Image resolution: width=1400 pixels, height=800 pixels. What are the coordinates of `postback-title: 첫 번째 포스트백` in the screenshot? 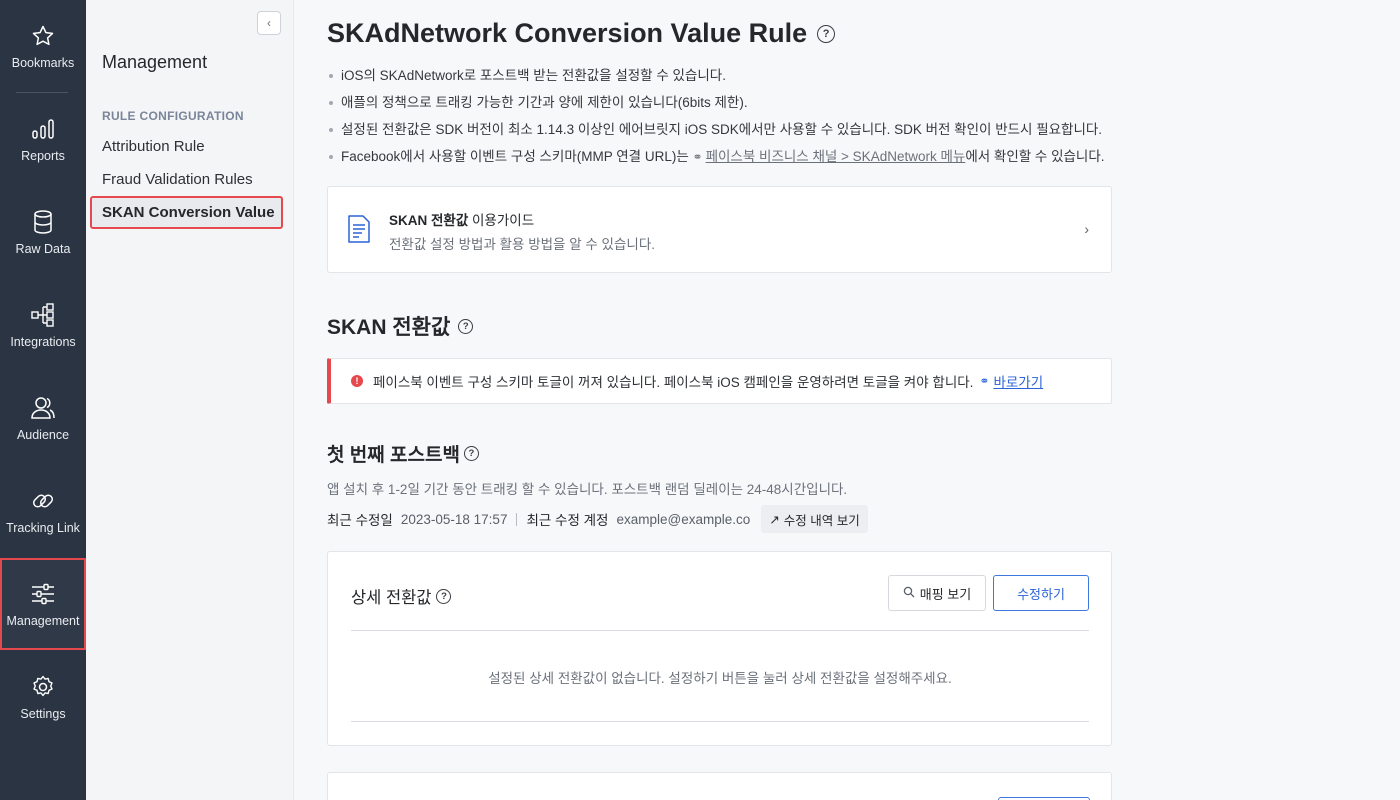 It's located at (393, 455).